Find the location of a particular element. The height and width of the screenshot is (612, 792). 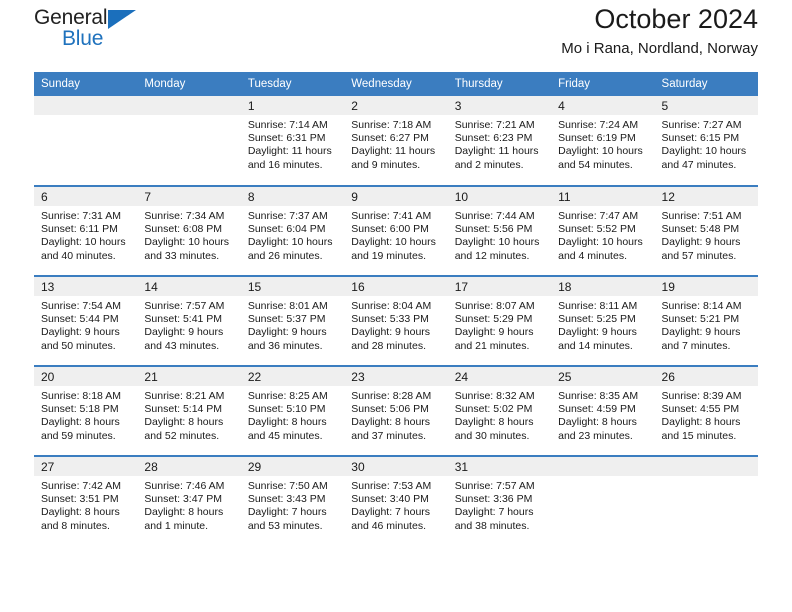

day-detail-line: Sunrise: 8:11 AM is located at coordinates (598, 306).